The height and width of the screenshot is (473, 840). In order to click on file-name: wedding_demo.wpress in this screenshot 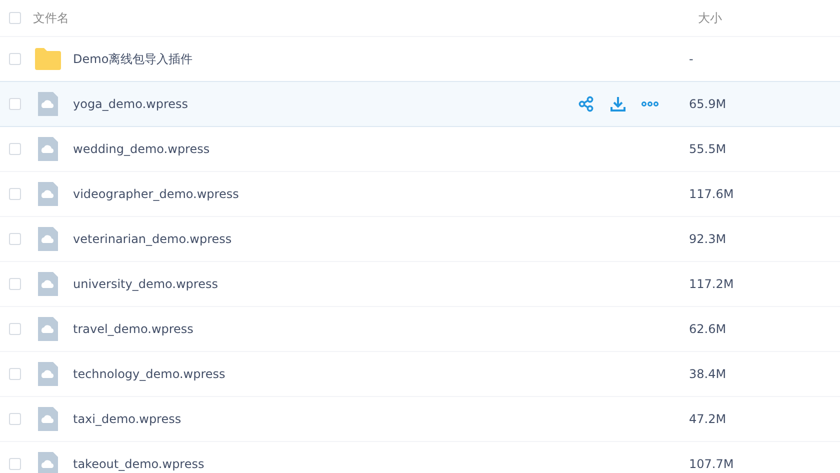, I will do `click(366, 149)`.